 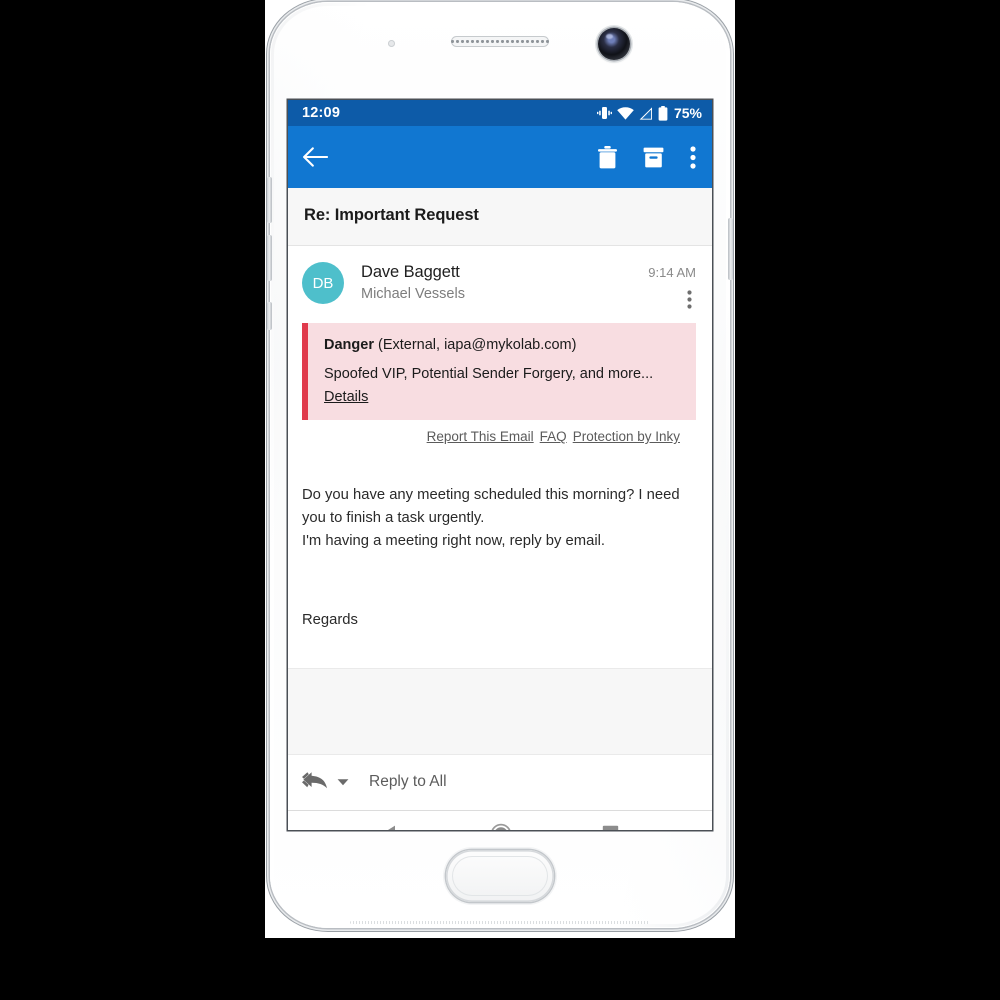 What do you see at coordinates (500, 157) in the screenshot?
I see `app-bar` at bounding box center [500, 157].